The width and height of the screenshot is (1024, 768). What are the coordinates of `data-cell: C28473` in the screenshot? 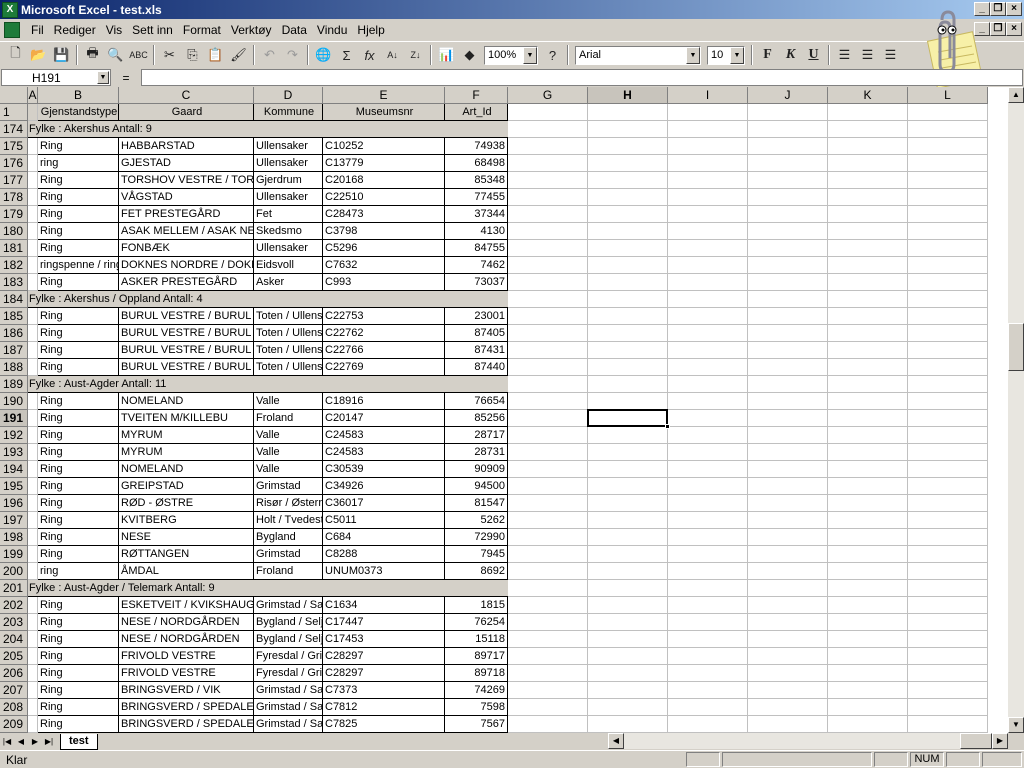 It's located at (384, 214).